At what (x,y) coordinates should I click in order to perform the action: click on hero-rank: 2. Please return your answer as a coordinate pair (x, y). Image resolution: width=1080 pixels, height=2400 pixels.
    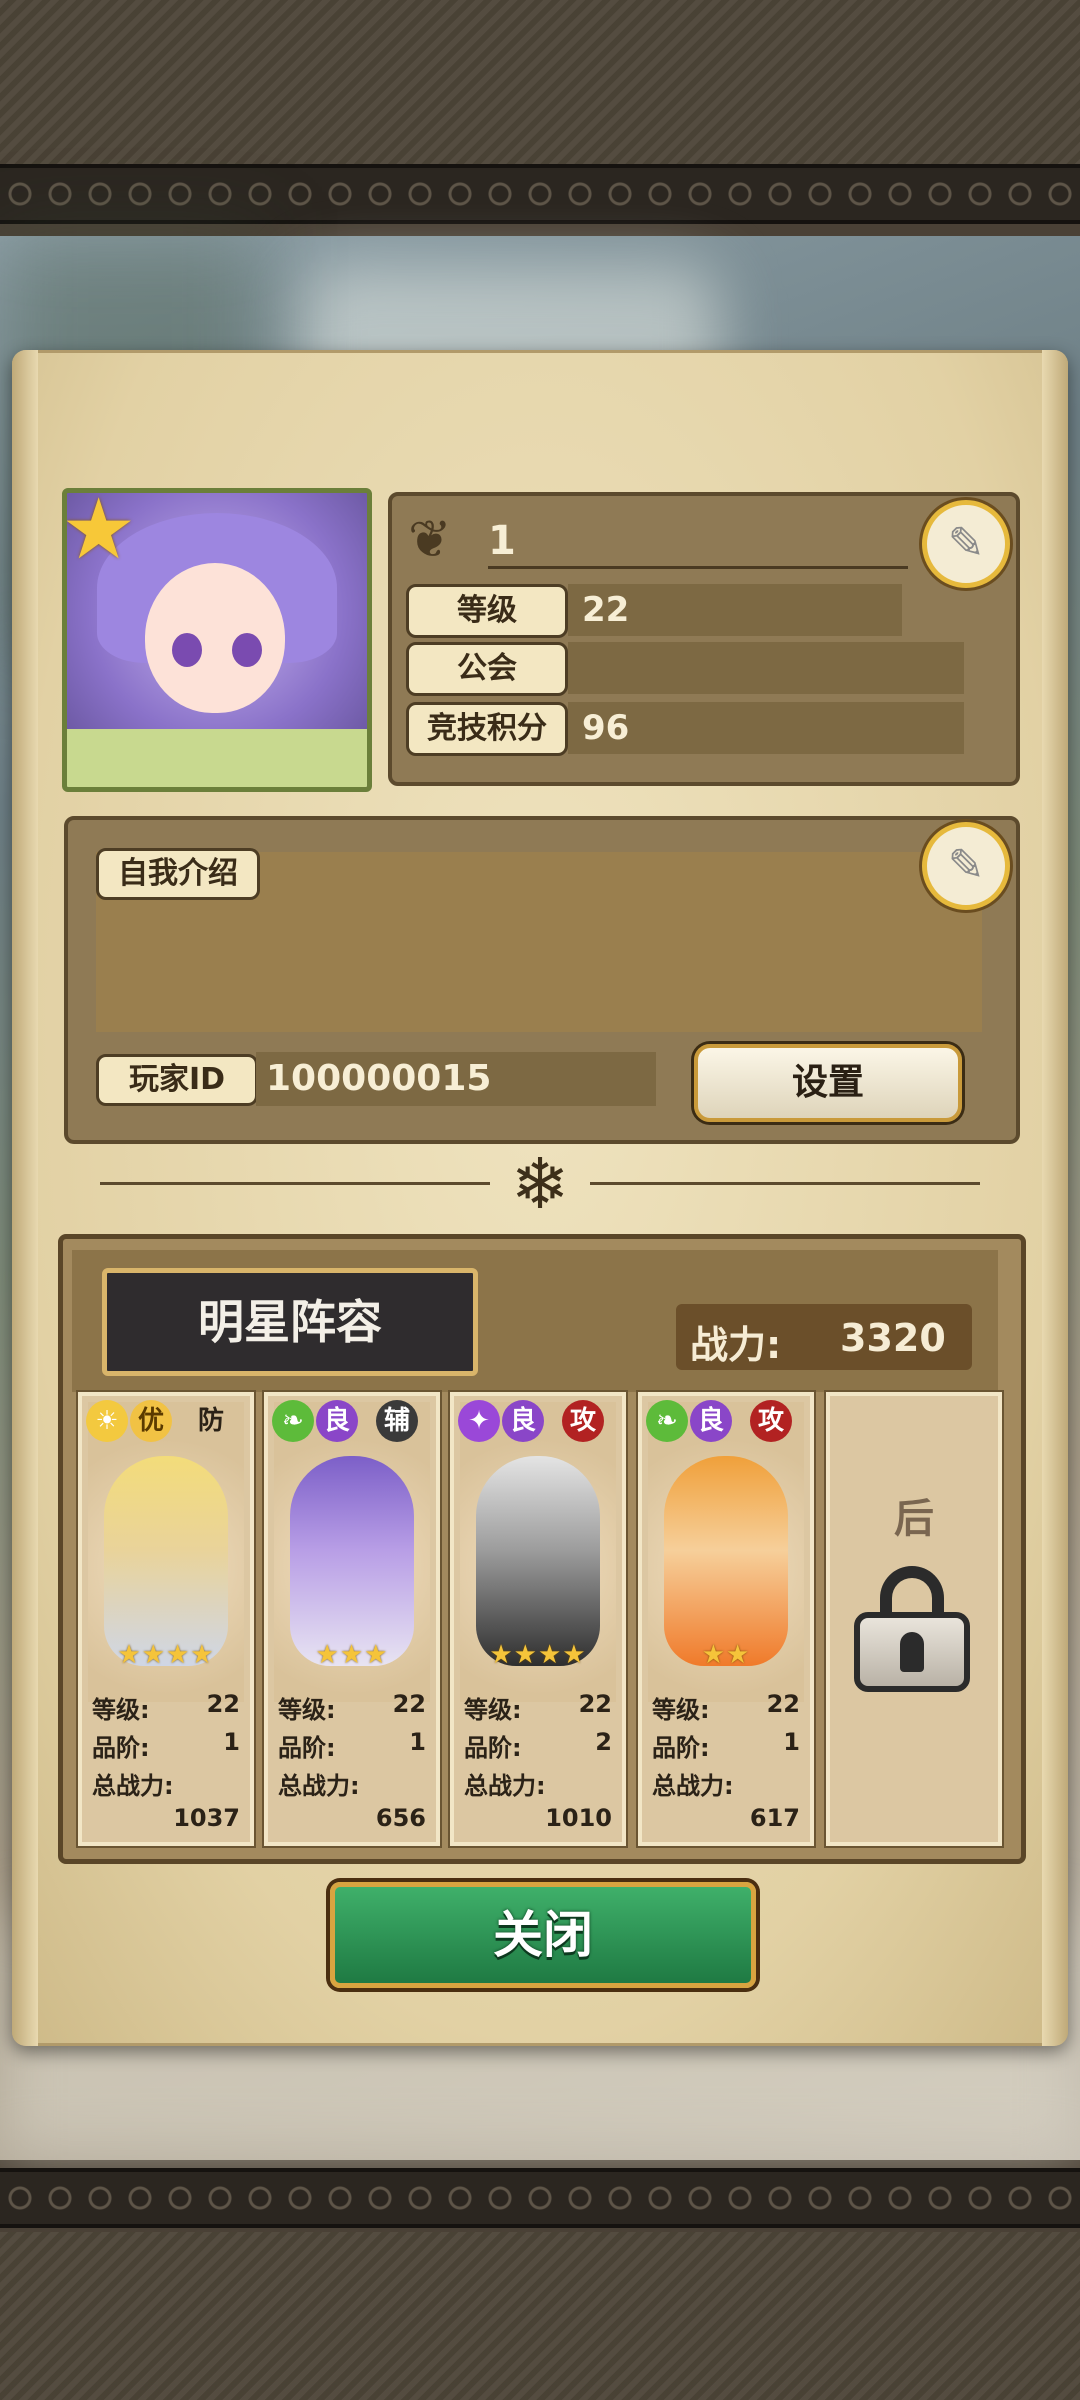
    Looking at the image, I should click on (603, 1742).